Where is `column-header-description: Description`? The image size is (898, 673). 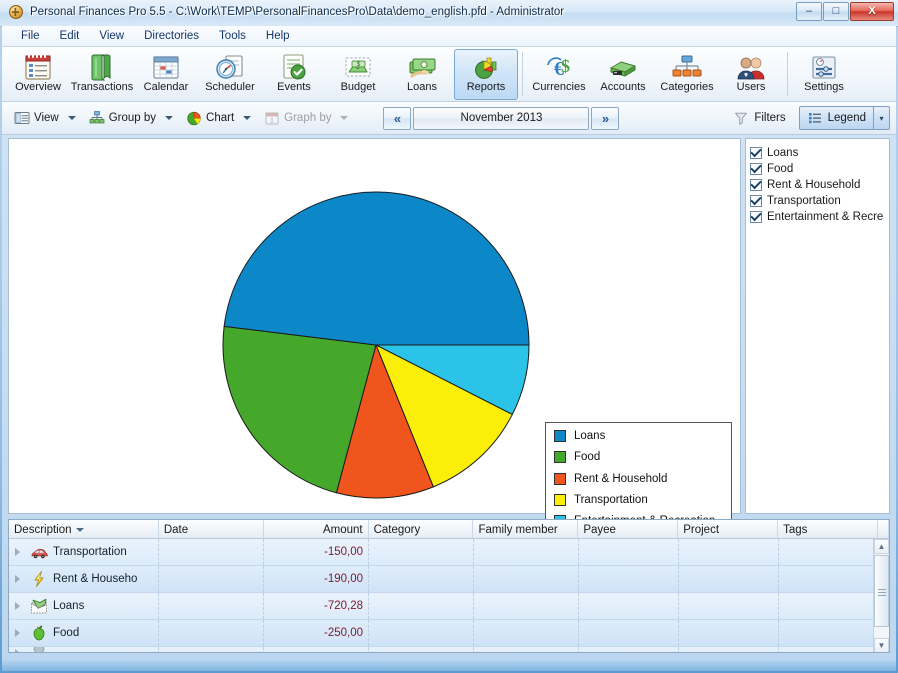
column-header-description: Description is located at coordinates (84, 529).